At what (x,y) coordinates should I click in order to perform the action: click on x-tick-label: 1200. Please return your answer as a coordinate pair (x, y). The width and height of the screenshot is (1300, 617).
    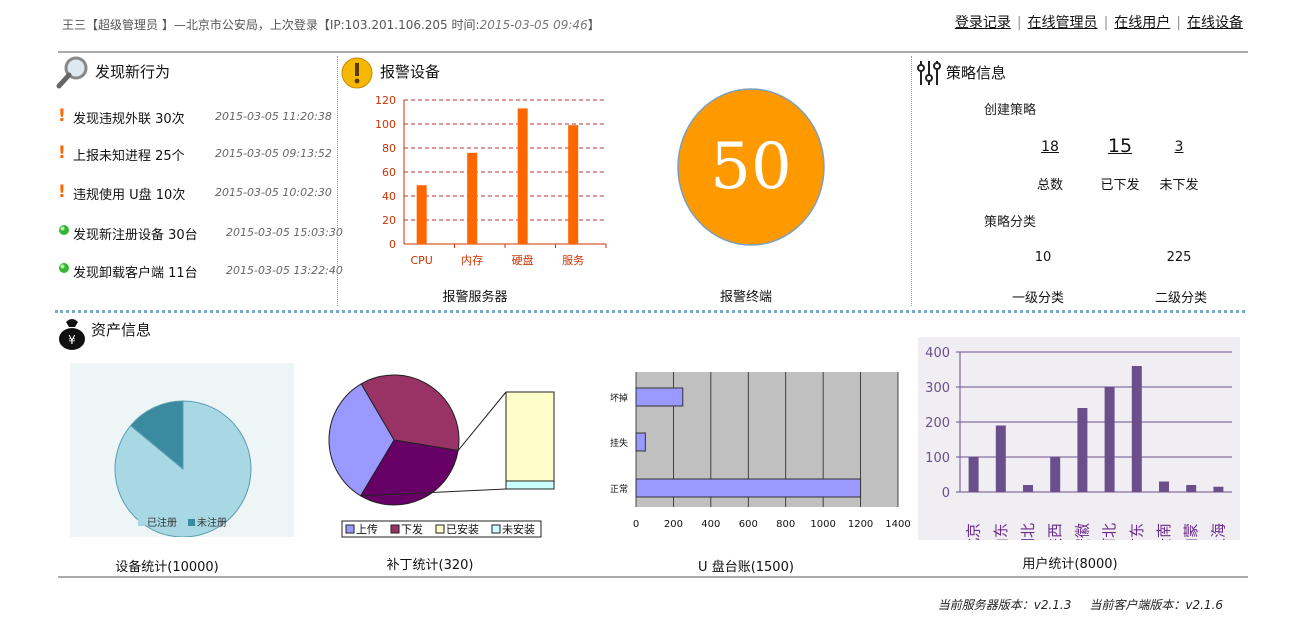
    Looking at the image, I should click on (860, 524).